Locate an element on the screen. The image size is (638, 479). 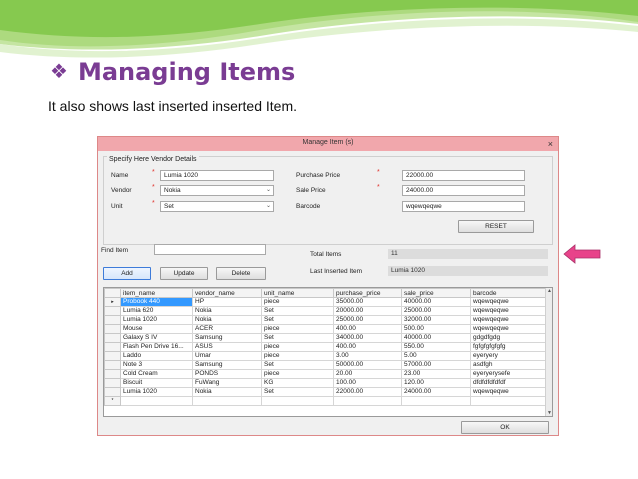
table-cell: 500.00 is located at coordinates (436, 329).